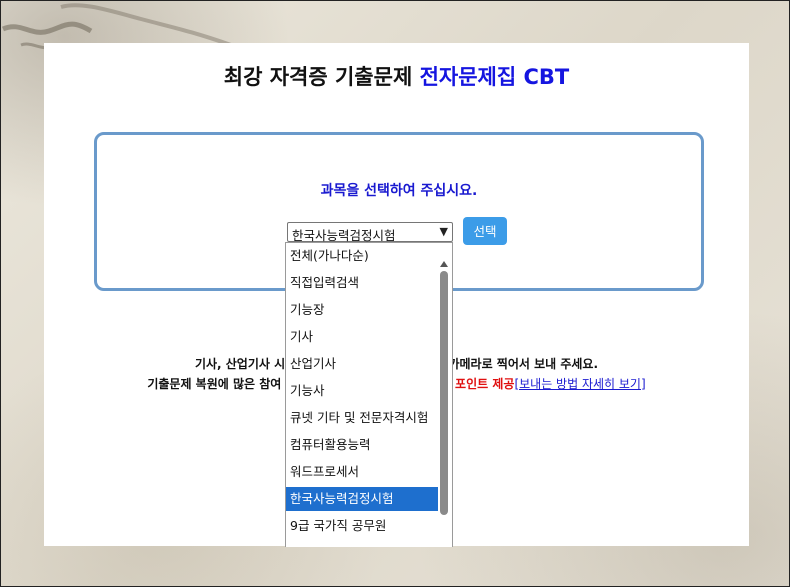 Image resolution: width=790 pixels, height=587 pixels. I want to click on page-title: 최강 자격증 기출문제 전자문제집 CBT, so click(396, 76).